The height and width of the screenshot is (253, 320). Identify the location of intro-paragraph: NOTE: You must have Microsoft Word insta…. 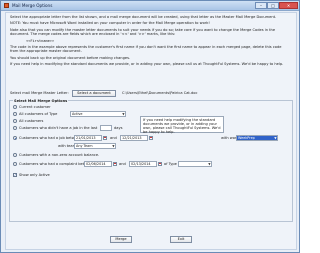
(110, 23).